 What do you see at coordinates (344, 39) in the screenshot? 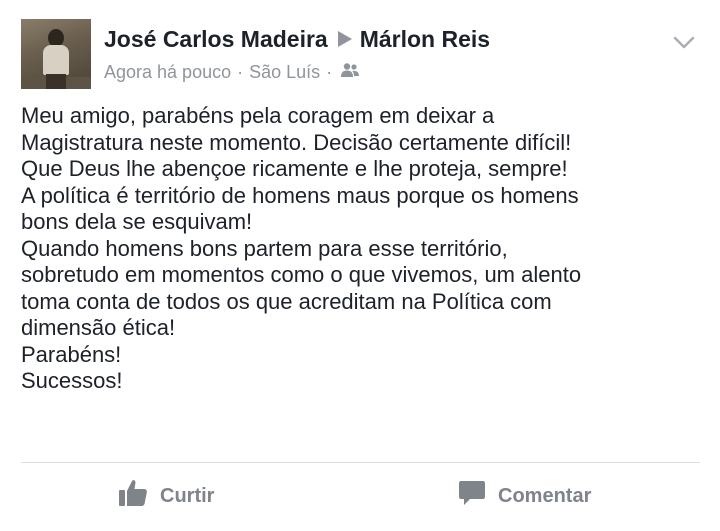
I see `right-arrow-icon` at bounding box center [344, 39].